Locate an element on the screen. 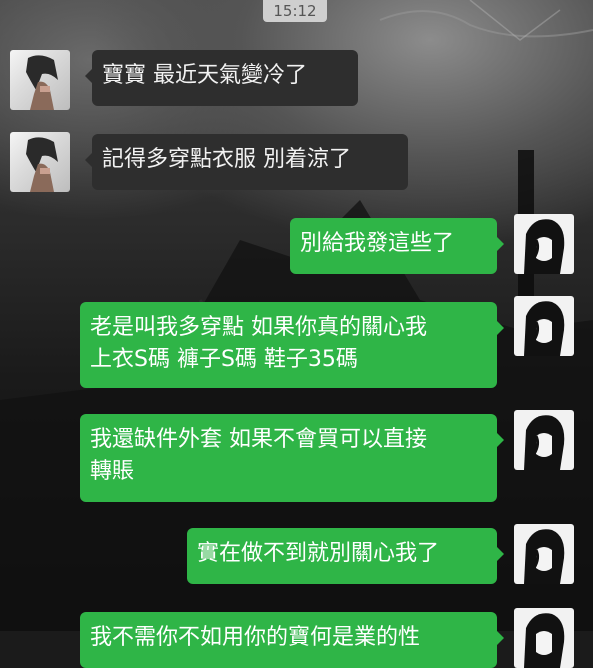 This screenshot has width=593, height=668. message-bubble-sent: 老是叫我多穿點 如果你真的關心我 上衣S碼 褲子S碼 鞋子35碼 is located at coordinates (292, 345).